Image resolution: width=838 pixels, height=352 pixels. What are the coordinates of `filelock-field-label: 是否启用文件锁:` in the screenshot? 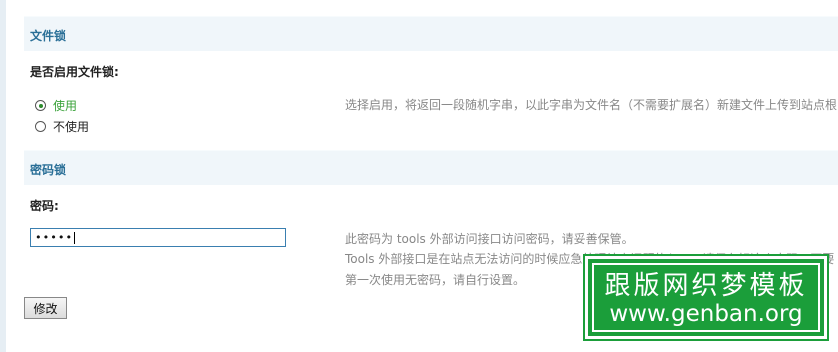 It's located at (74, 72).